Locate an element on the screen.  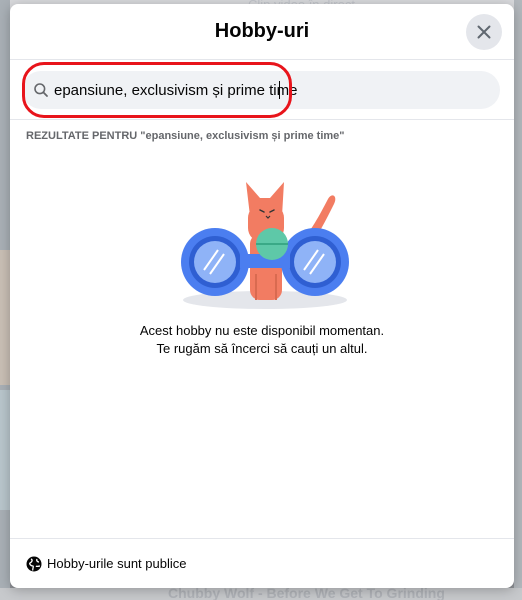
globe-icon is located at coordinates (34, 564).